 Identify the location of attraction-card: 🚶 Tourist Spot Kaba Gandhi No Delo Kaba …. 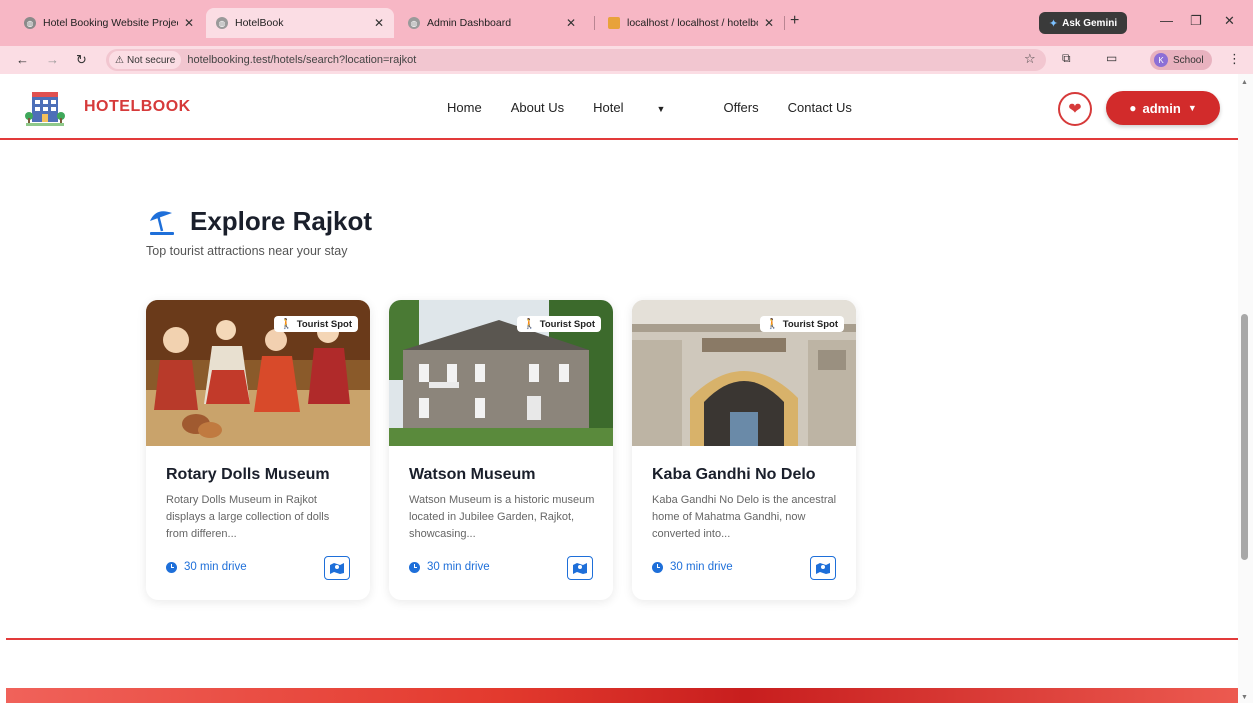
(744, 450).